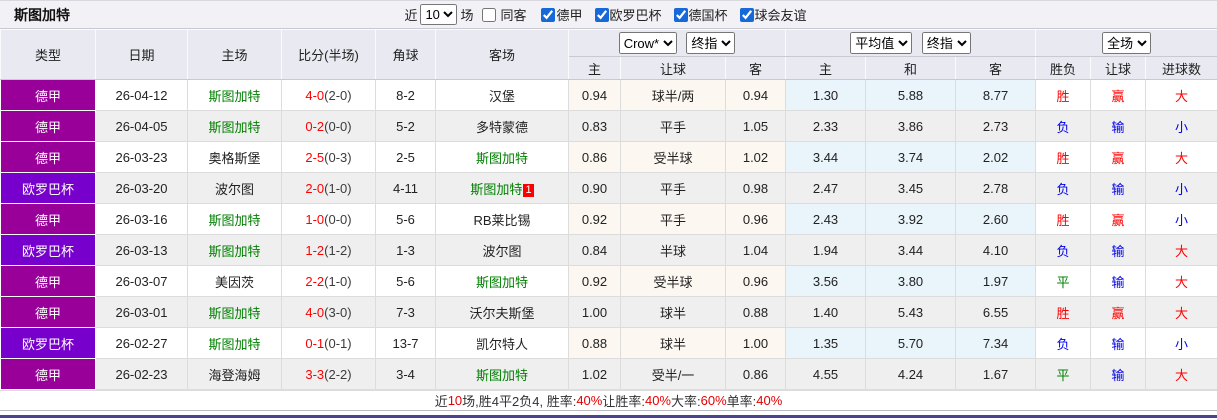  I want to click on handicap-line-cell: 平手, so click(673, 126).